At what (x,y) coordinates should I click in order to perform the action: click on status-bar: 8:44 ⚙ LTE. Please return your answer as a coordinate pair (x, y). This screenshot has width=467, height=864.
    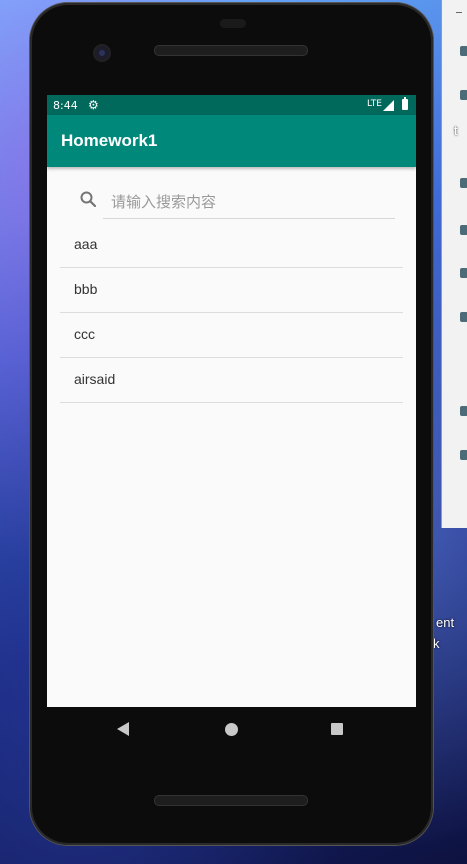
    Looking at the image, I should click on (231, 105).